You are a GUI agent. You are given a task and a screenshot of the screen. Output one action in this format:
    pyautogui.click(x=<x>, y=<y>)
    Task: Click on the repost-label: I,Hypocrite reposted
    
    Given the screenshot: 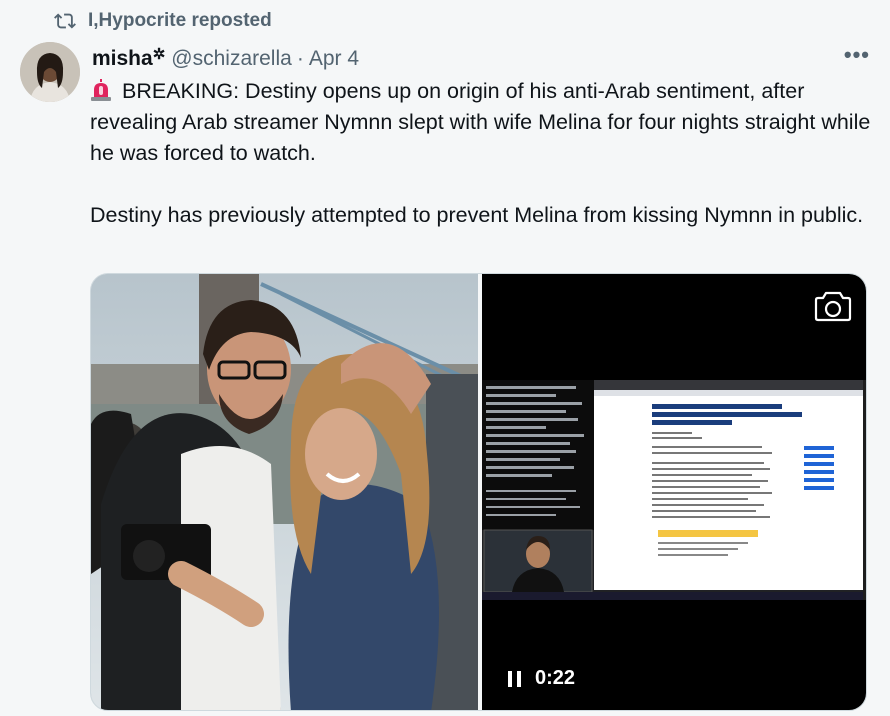 What is the action you would take?
    pyautogui.click(x=180, y=20)
    